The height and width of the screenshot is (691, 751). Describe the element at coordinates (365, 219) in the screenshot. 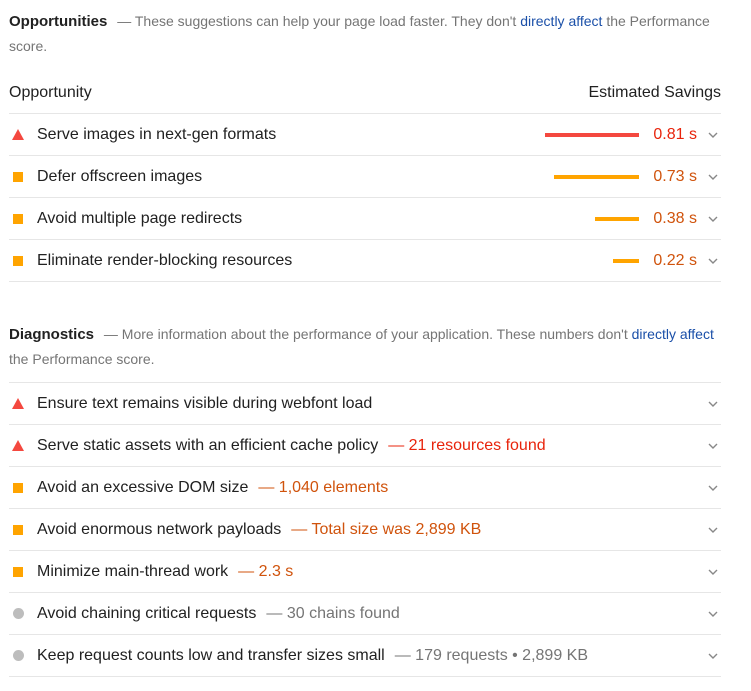

I see `opportunity-row: Avoid multiple page redirects 0.38 s` at that location.